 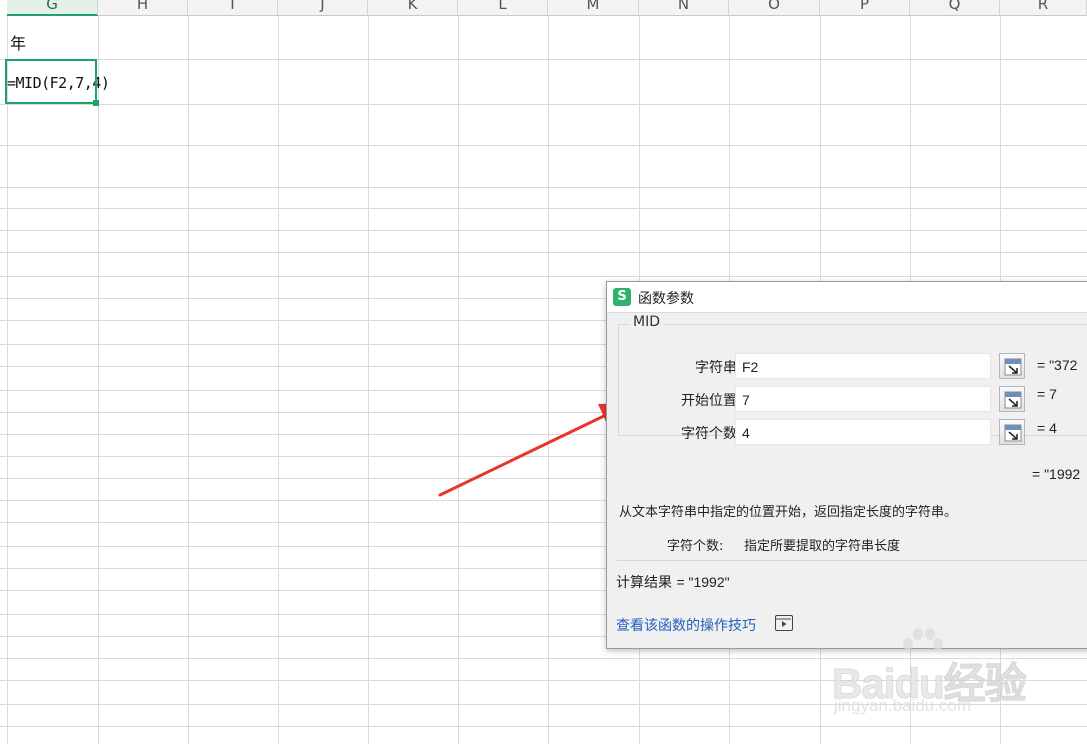 What do you see at coordinates (903, 705) in the screenshot?
I see `watermark-url: jingyan.baidu.com` at bounding box center [903, 705].